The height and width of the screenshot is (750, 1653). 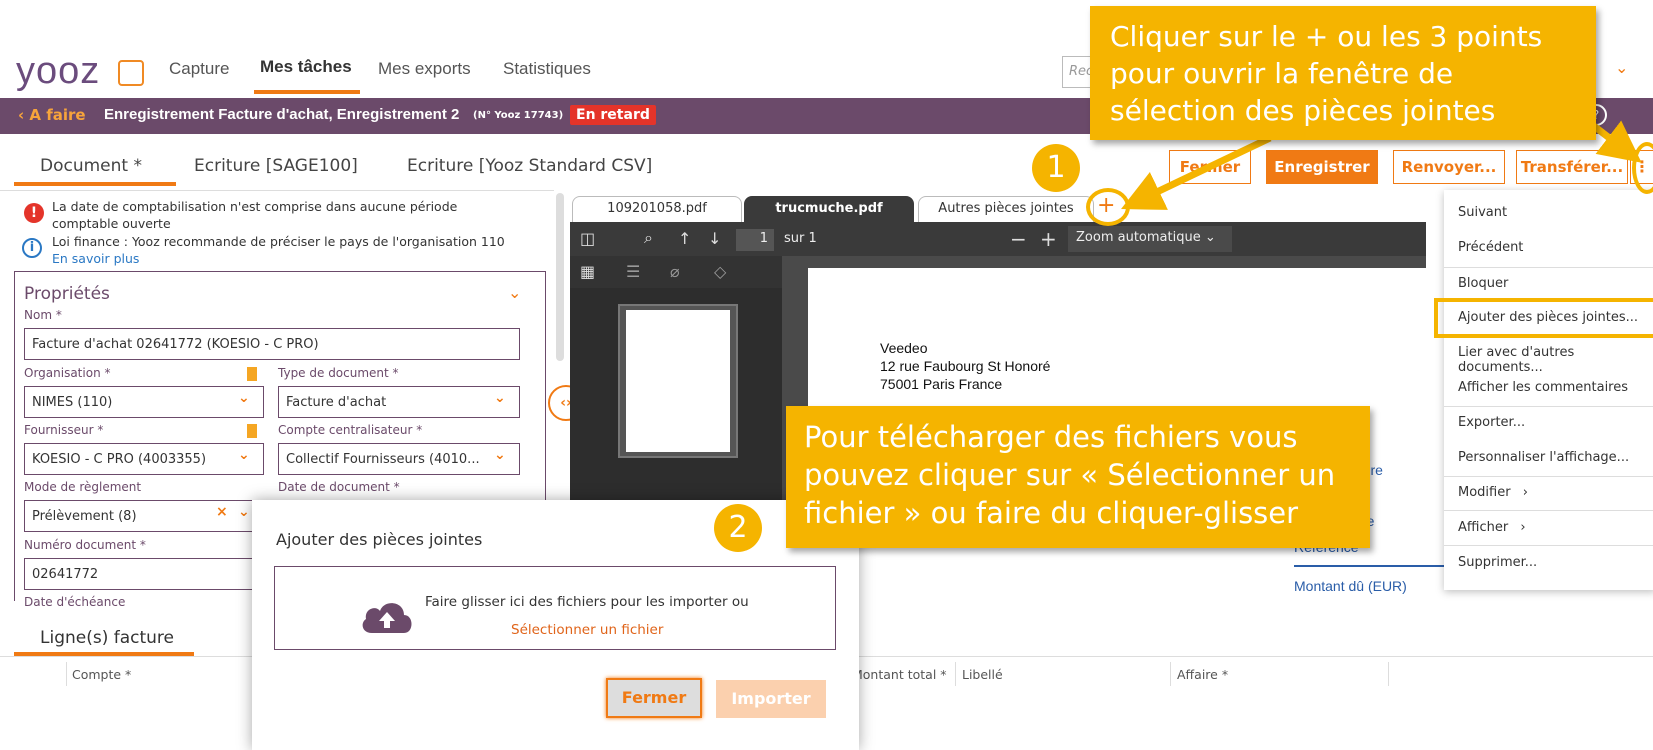 What do you see at coordinates (199, 69) in the screenshot?
I see `nav-capture: Capture` at bounding box center [199, 69].